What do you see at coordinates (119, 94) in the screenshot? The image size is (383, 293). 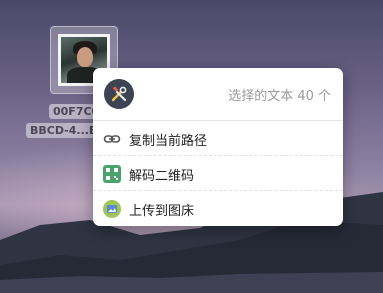 I see `tools-app-icon` at bounding box center [119, 94].